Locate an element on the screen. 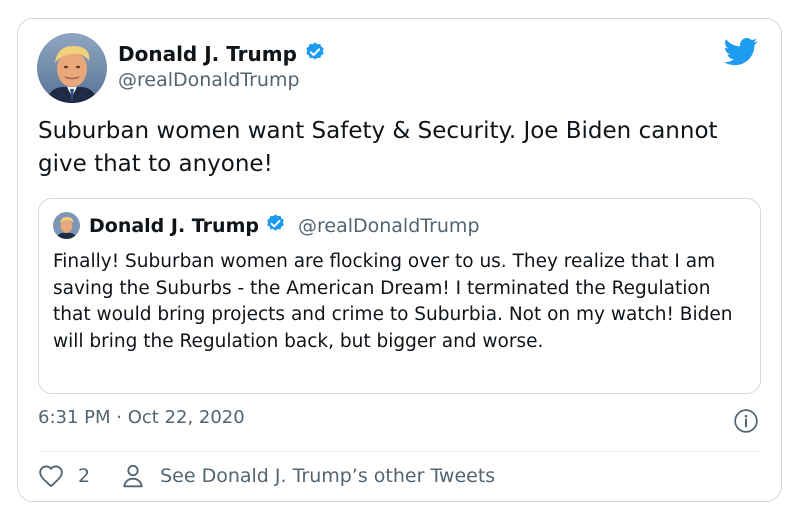 The width and height of the screenshot is (799, 520). person-icon is located at coordinates (133, 476).